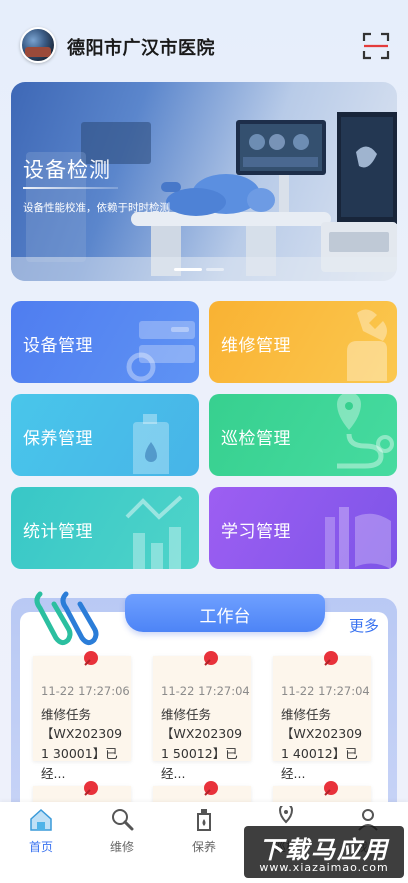  I want to click on indicator-dot, so click(215, 269).